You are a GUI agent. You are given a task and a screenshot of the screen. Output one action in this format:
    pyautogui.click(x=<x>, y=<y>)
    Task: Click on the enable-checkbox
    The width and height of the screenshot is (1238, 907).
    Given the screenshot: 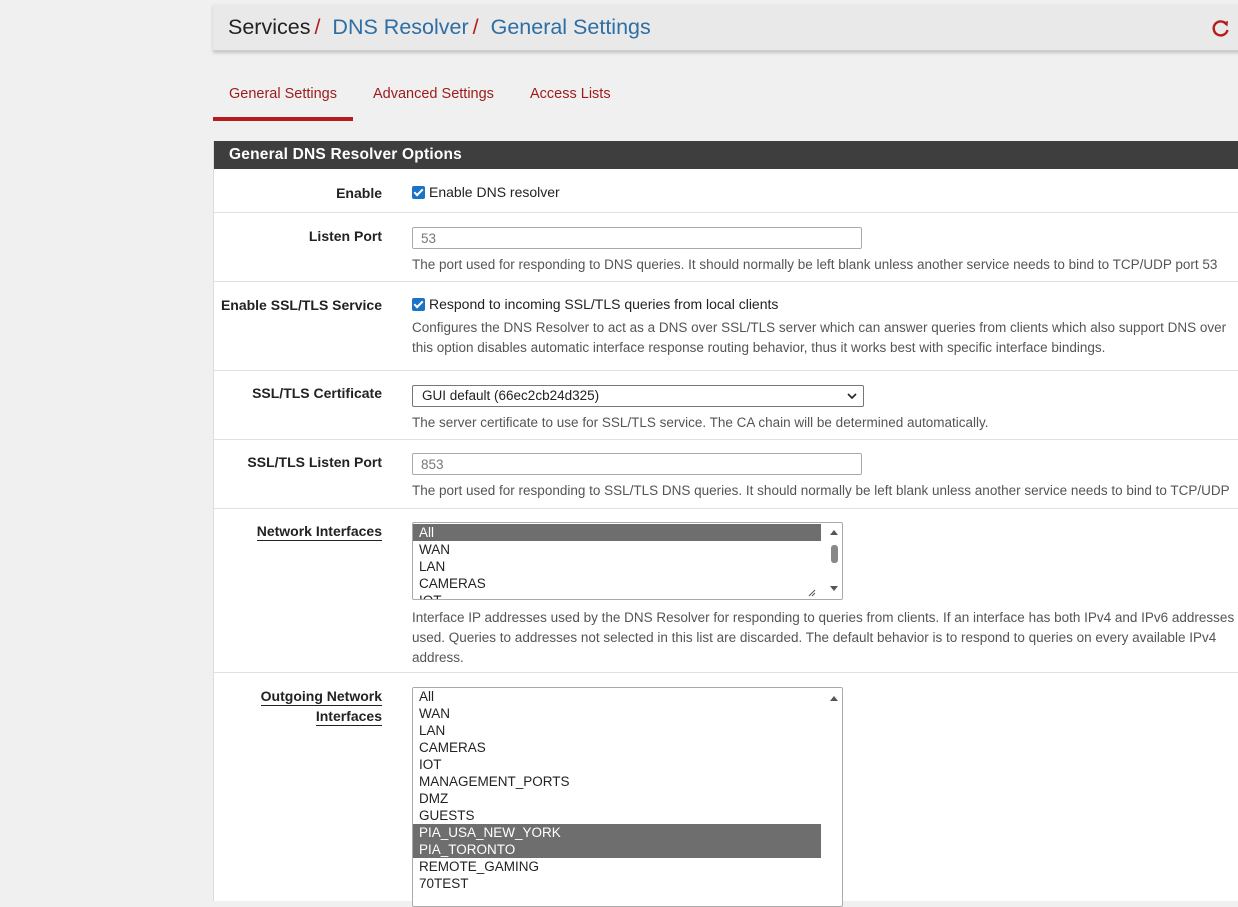 What is the action you would take?
    pyautogui.click(x=418, y=192)
    